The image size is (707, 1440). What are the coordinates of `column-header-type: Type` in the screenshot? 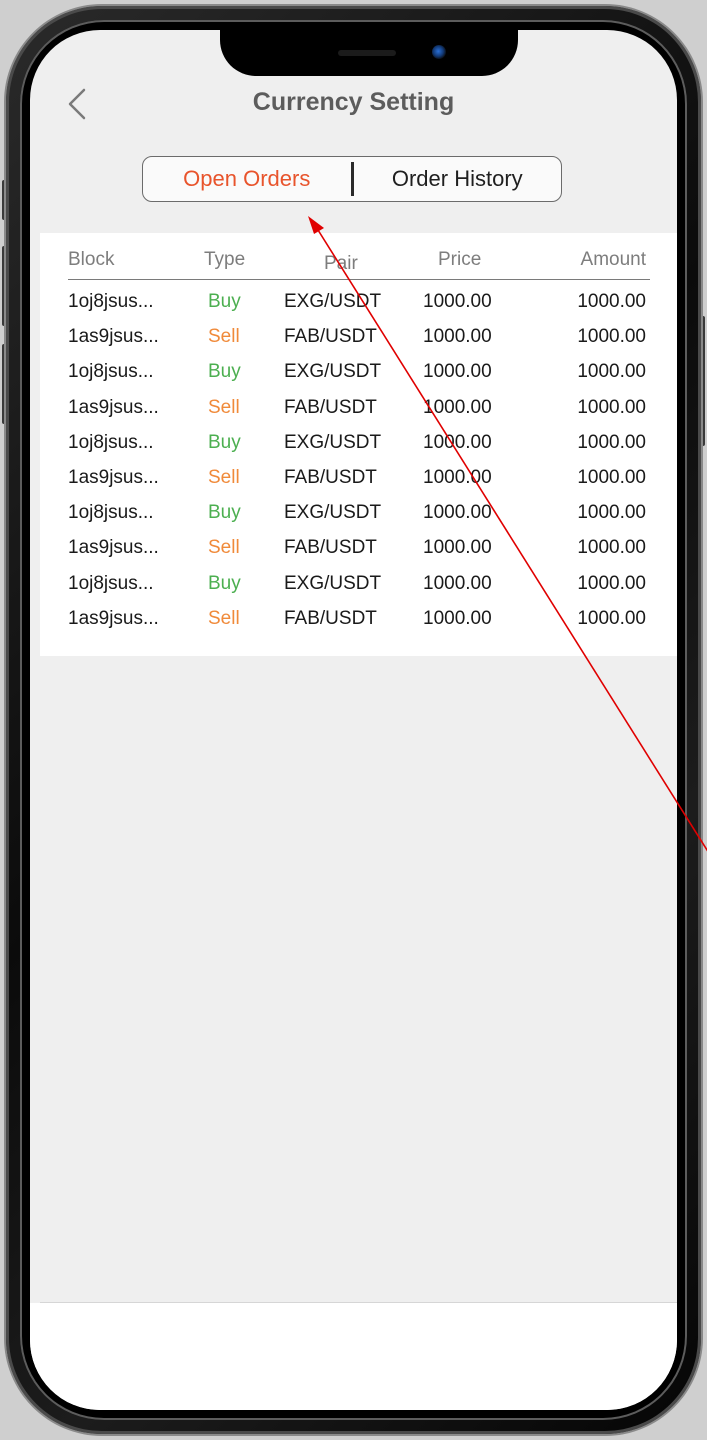 It's located at (225, 259).